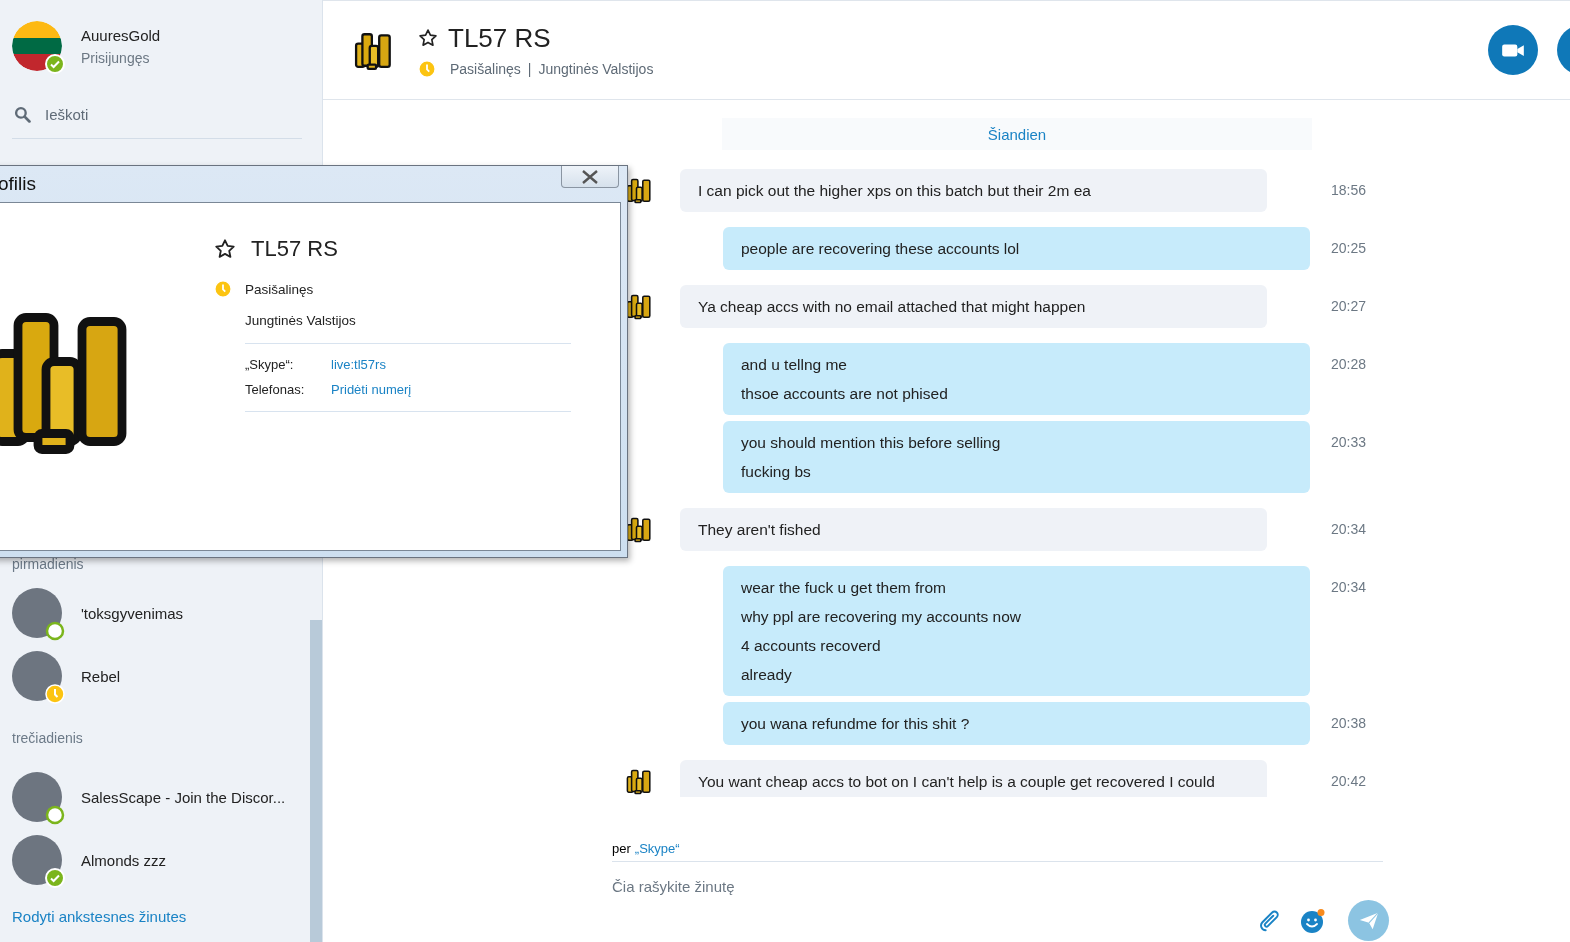  Describe the element at coordinates (973, 190) in the screenshot. I see `message-bubble: I can pick out the higher xps on this batch but their 2m ea` at that location.